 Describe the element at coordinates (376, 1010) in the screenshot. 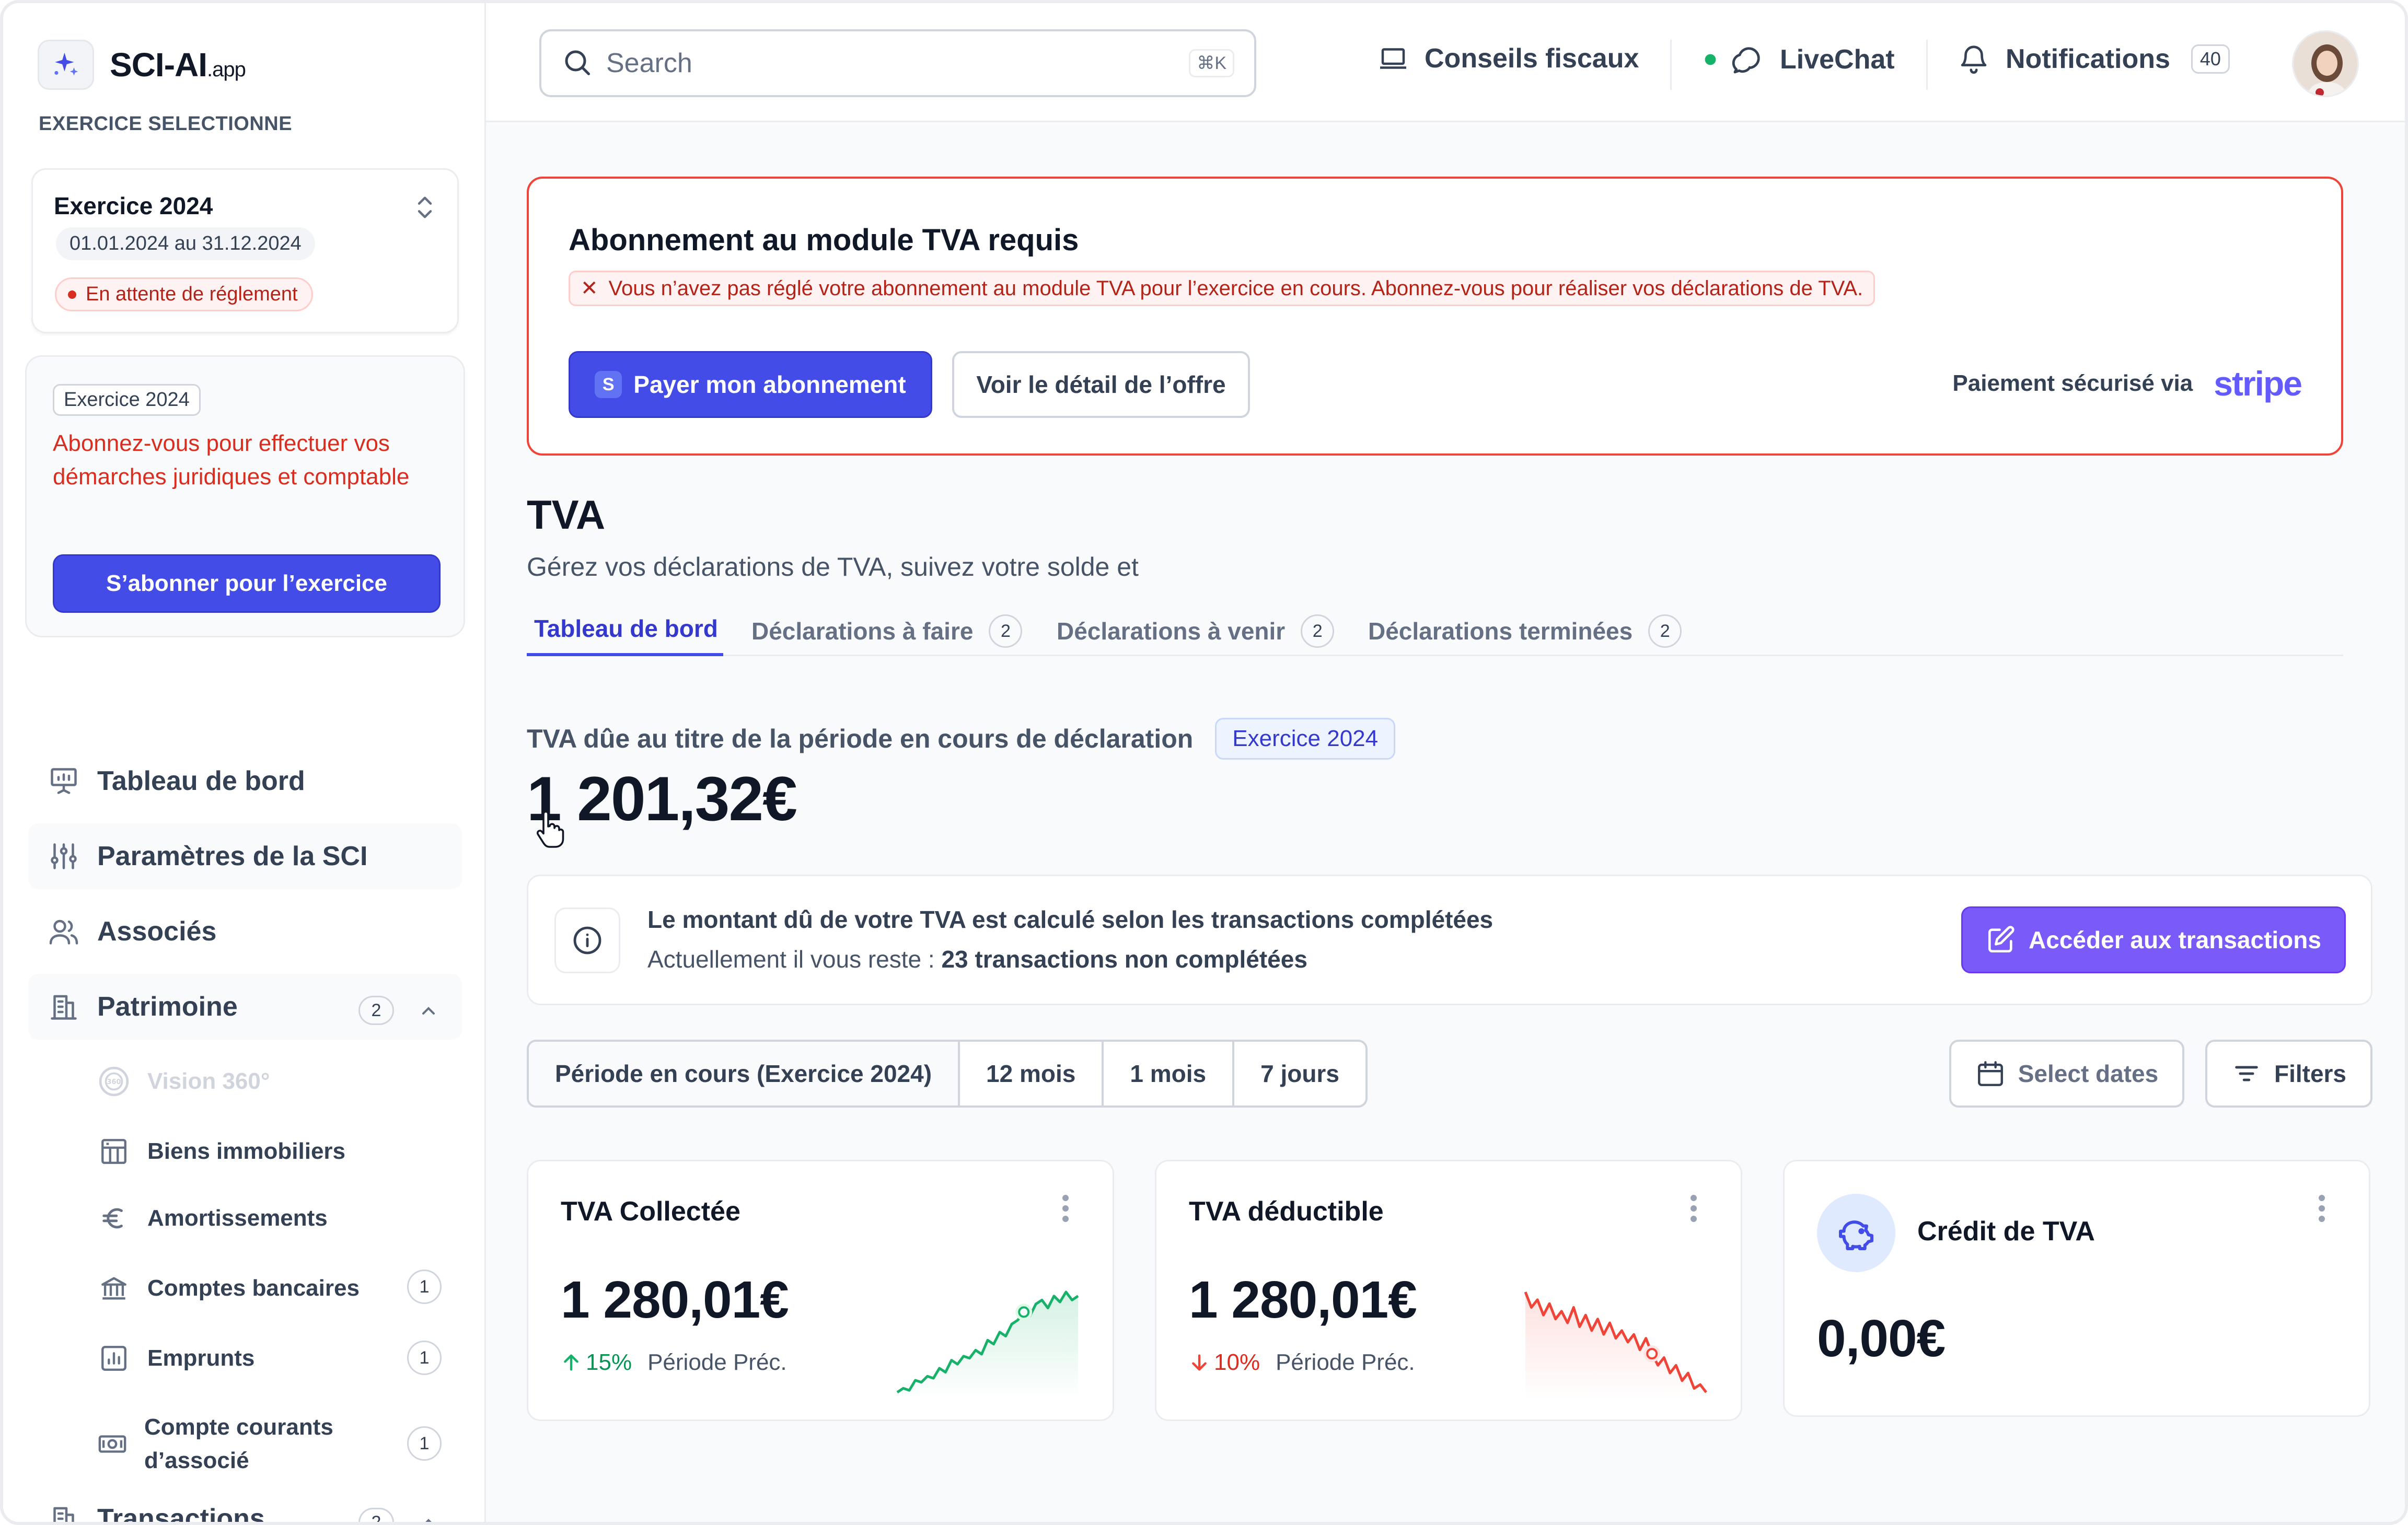

I see `patrimoine-count-badge: 2` at that location.